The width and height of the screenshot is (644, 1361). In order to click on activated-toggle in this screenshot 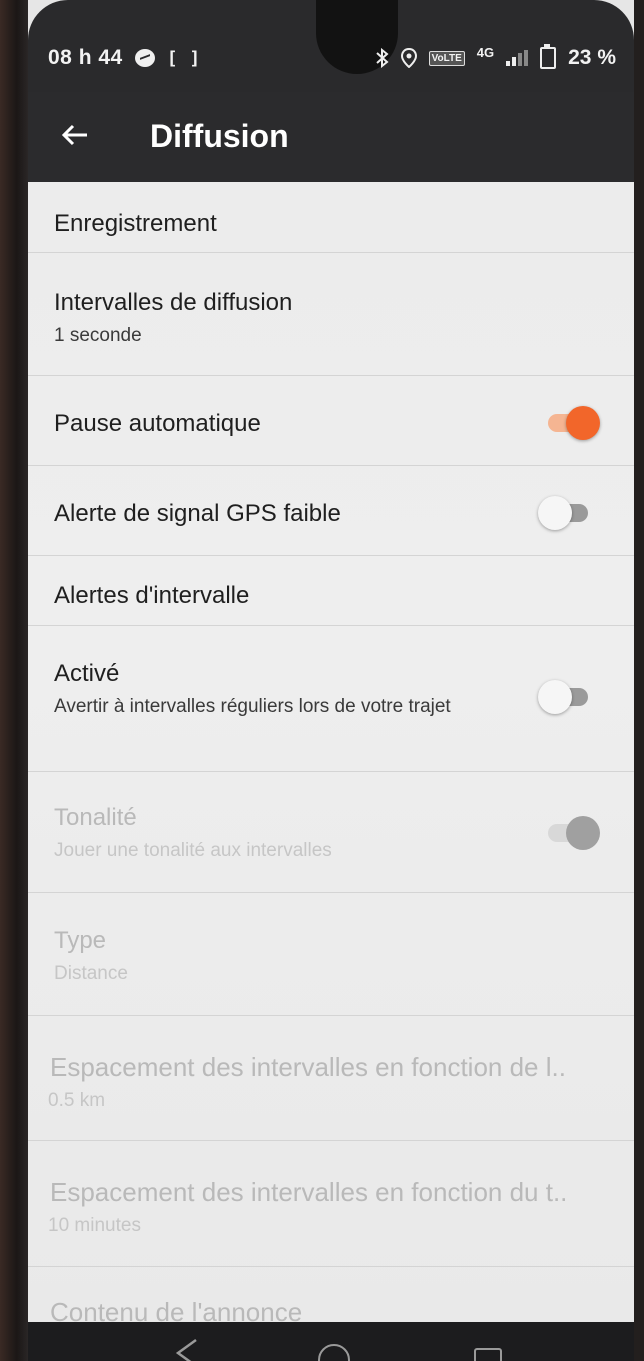, I will do `click(563, 697)`.